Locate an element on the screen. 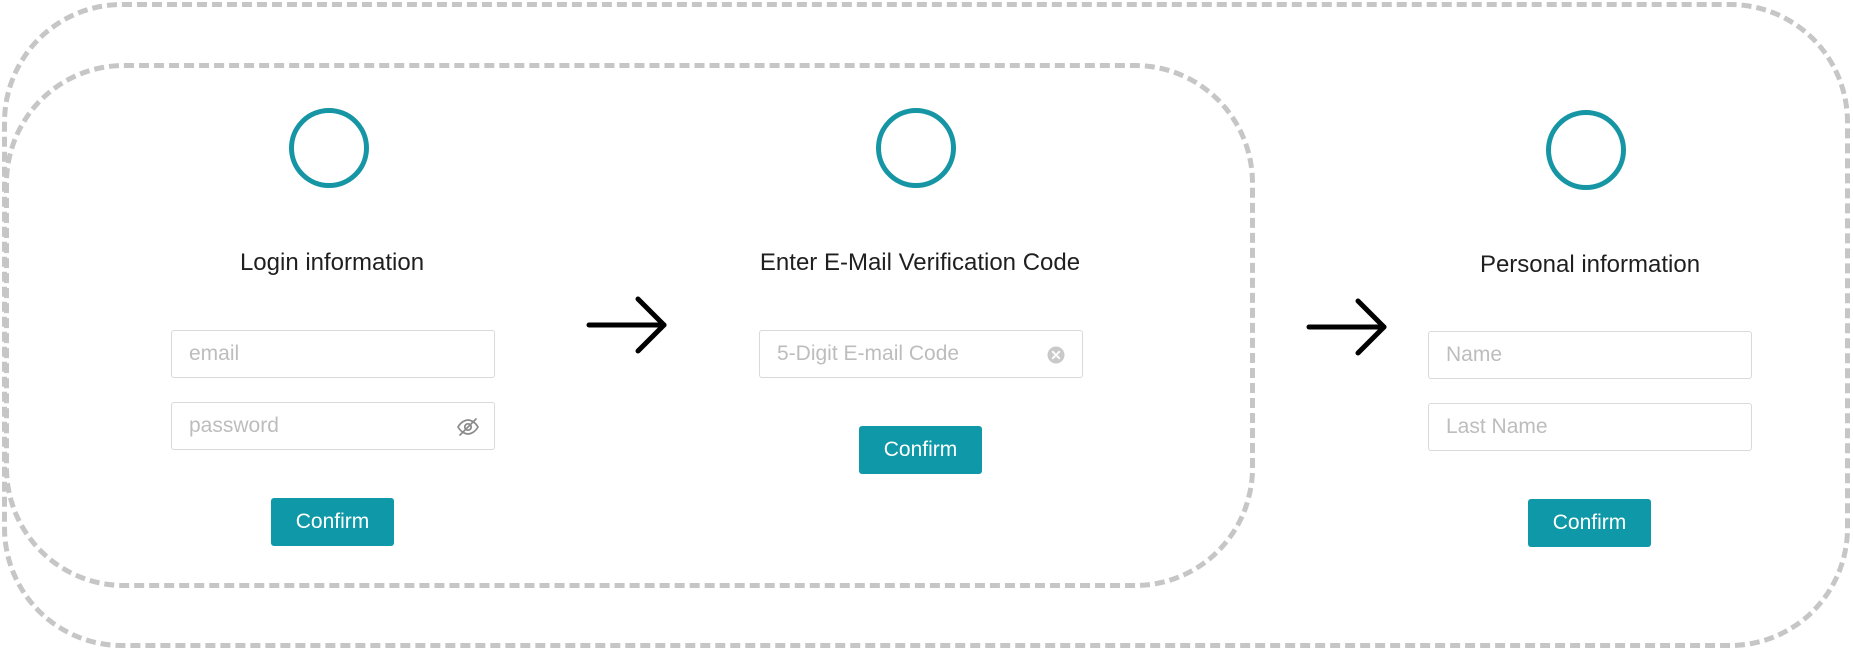  last-name-field is located at coordinates (1590, 427).